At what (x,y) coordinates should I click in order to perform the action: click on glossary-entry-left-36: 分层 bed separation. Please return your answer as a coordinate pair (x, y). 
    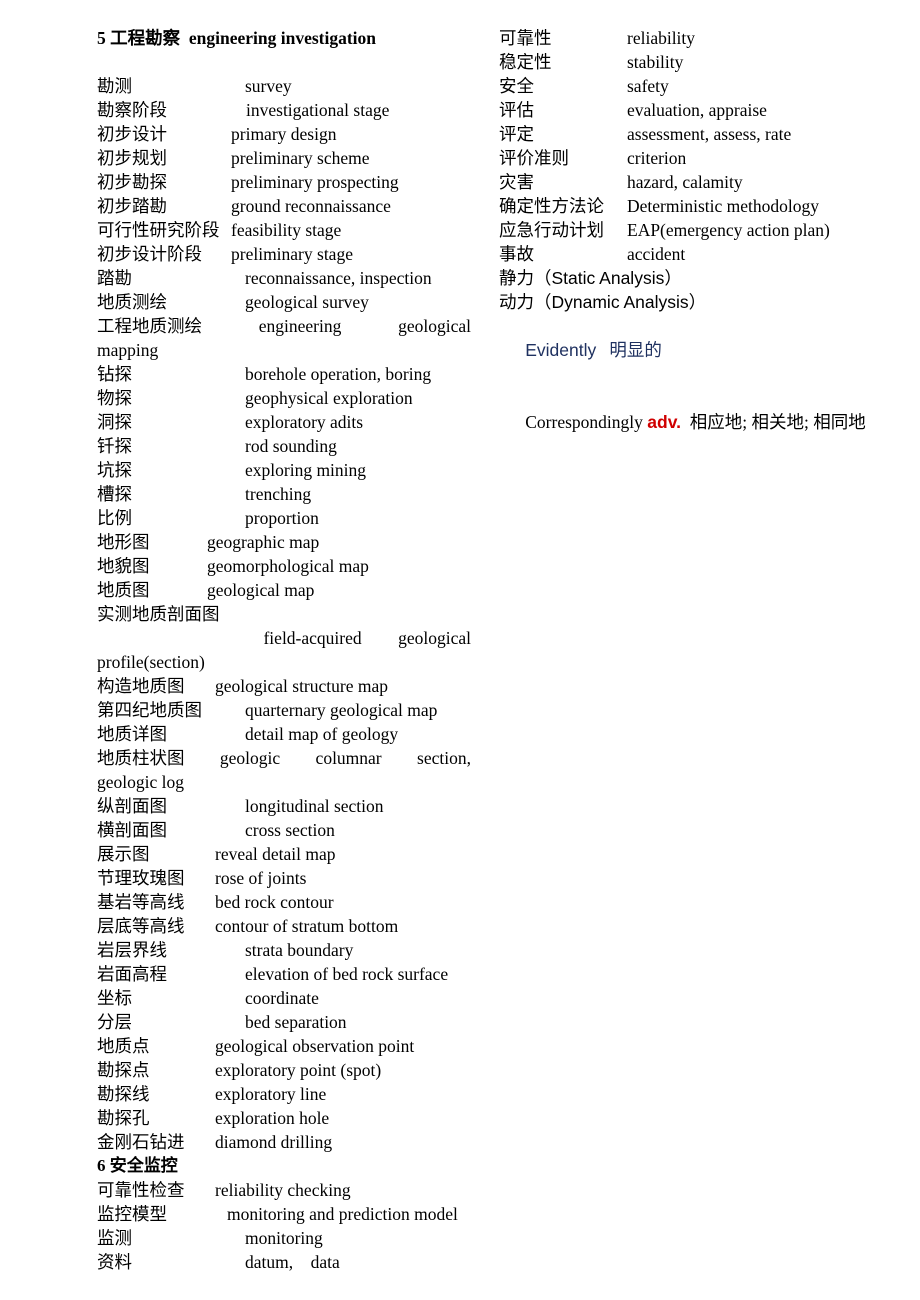
    Looking at the image, I should click on (284, 1022).